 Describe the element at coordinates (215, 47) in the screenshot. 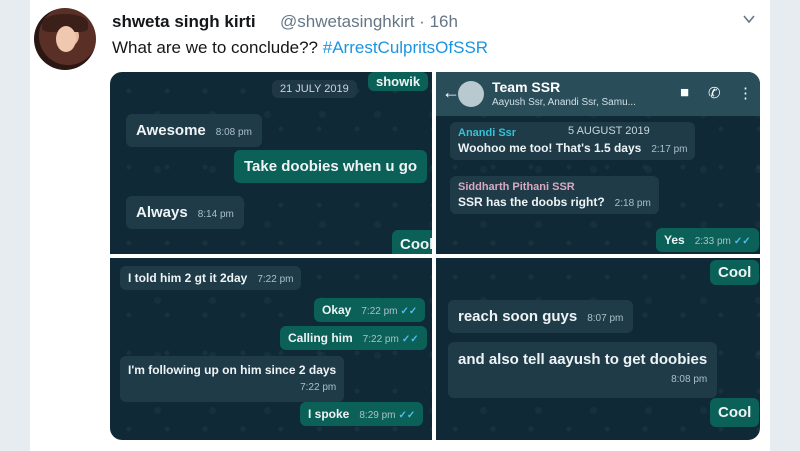

I see `tweet-body: What are we to conclude??` at that location.